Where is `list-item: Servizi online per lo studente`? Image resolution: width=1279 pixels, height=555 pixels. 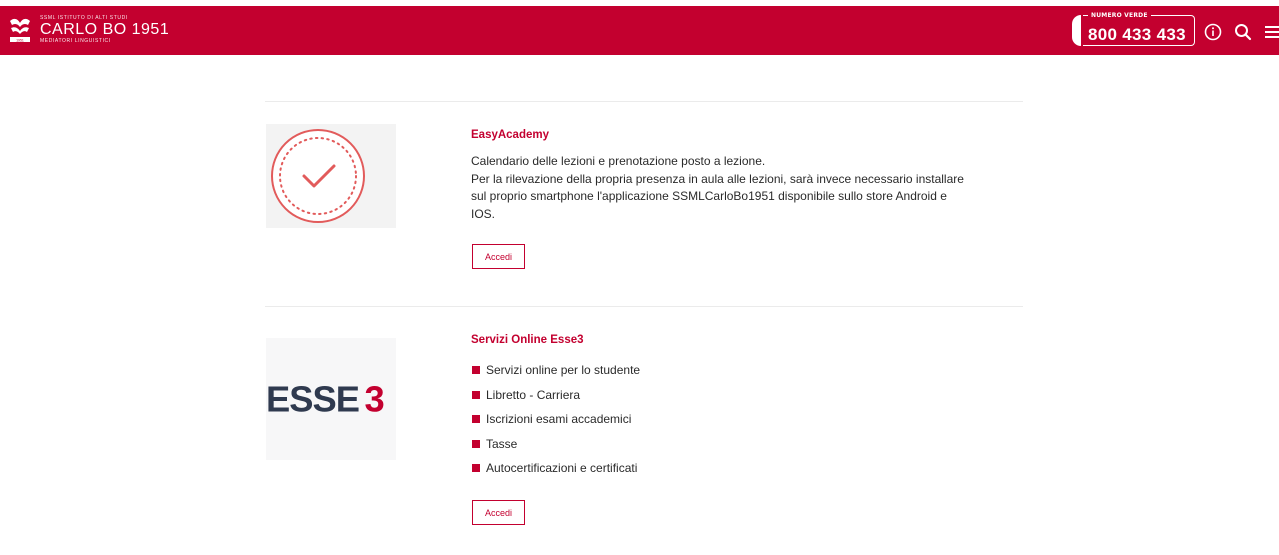 list-item: Servizi online per lo studente is located at coordinates (556, 370).